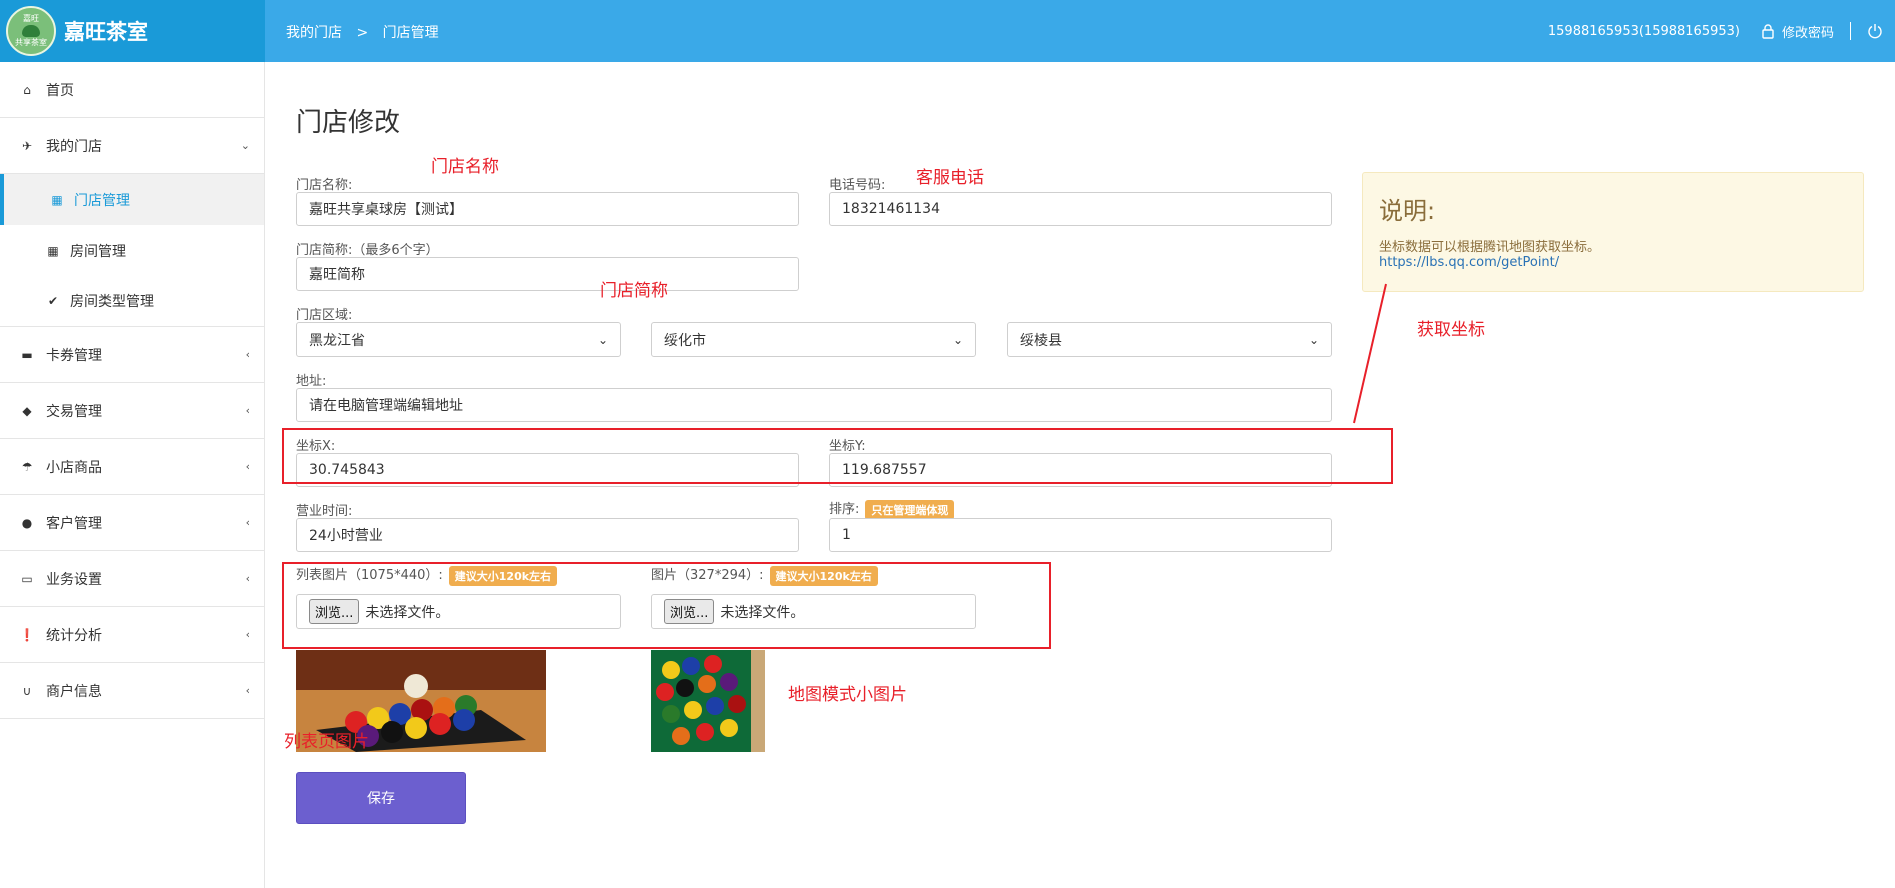 The height and width of the screenshot is (888, 1895). I want to click on check-icon: ✔, so click(53, 301).